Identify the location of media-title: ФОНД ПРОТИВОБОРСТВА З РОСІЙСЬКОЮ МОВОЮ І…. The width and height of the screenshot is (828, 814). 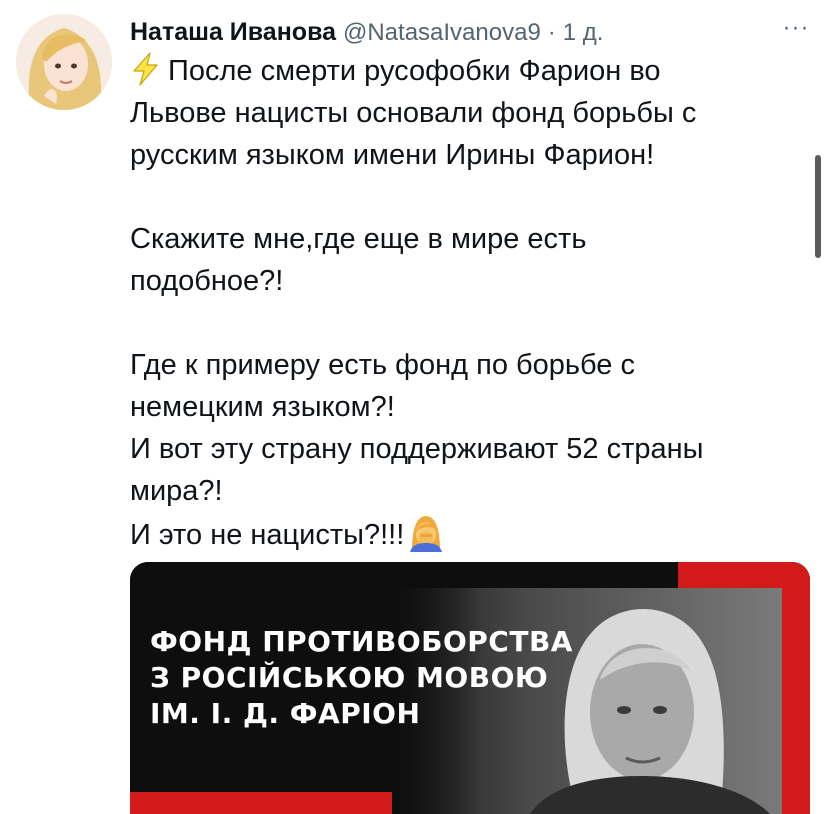
(400, 678).